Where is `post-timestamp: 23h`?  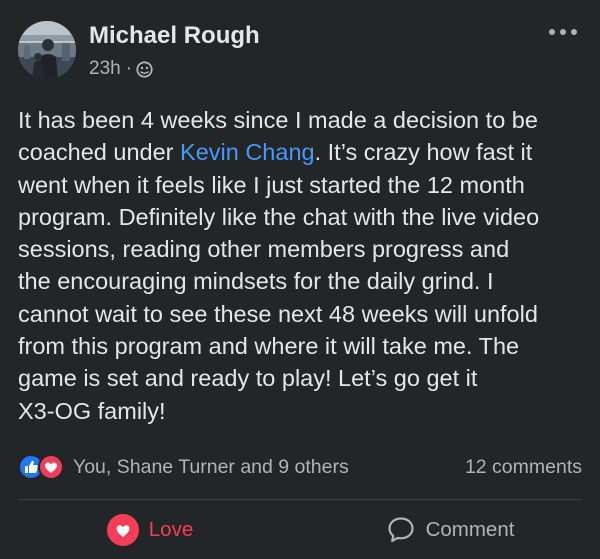
post-timestamp: 23h is located at coordinates (105, 69).